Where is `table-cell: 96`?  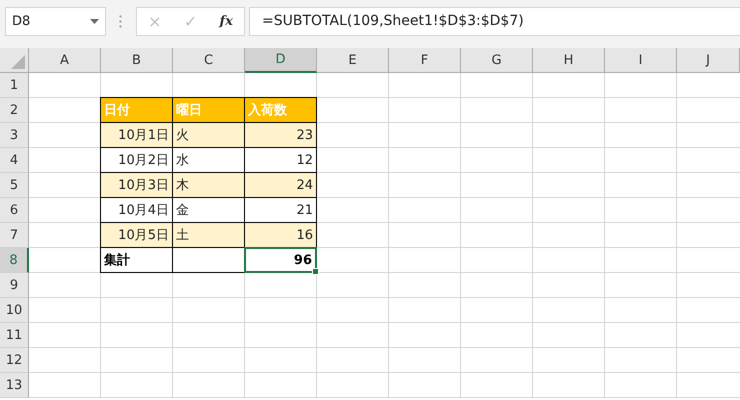 table-cell: 96 is located at coordinates (280, 260).